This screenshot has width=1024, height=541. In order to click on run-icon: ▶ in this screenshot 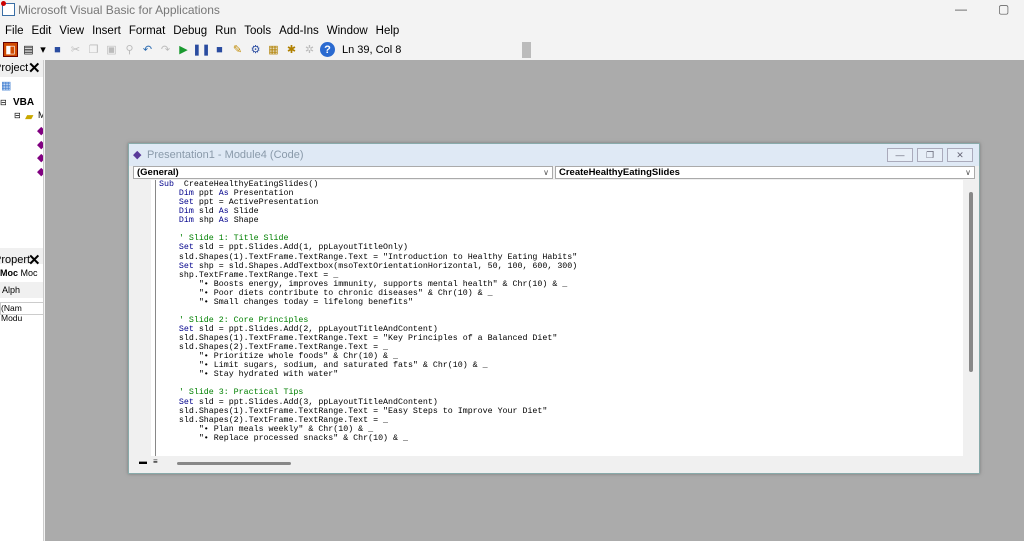, I will do `click(183, 49)`.